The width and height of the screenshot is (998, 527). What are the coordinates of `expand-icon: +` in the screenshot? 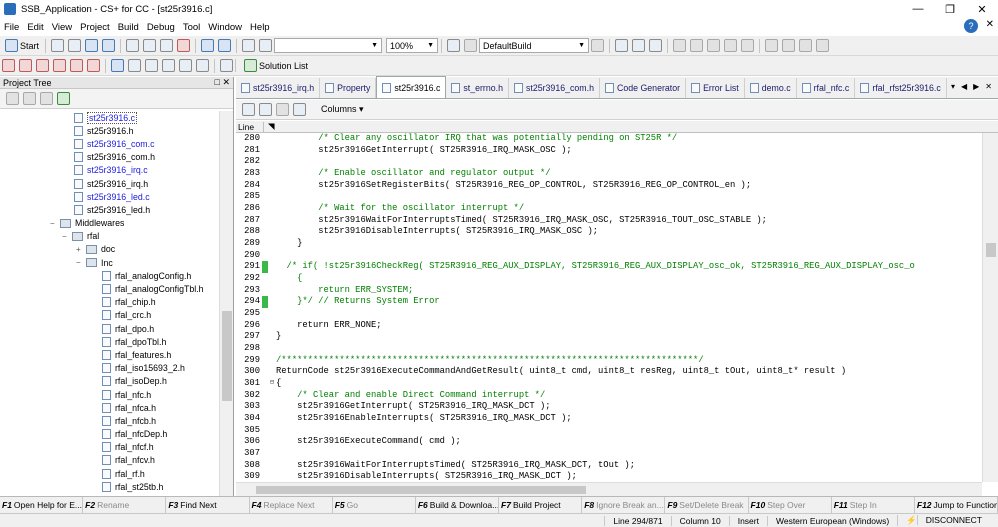 It's located at (80, 249).